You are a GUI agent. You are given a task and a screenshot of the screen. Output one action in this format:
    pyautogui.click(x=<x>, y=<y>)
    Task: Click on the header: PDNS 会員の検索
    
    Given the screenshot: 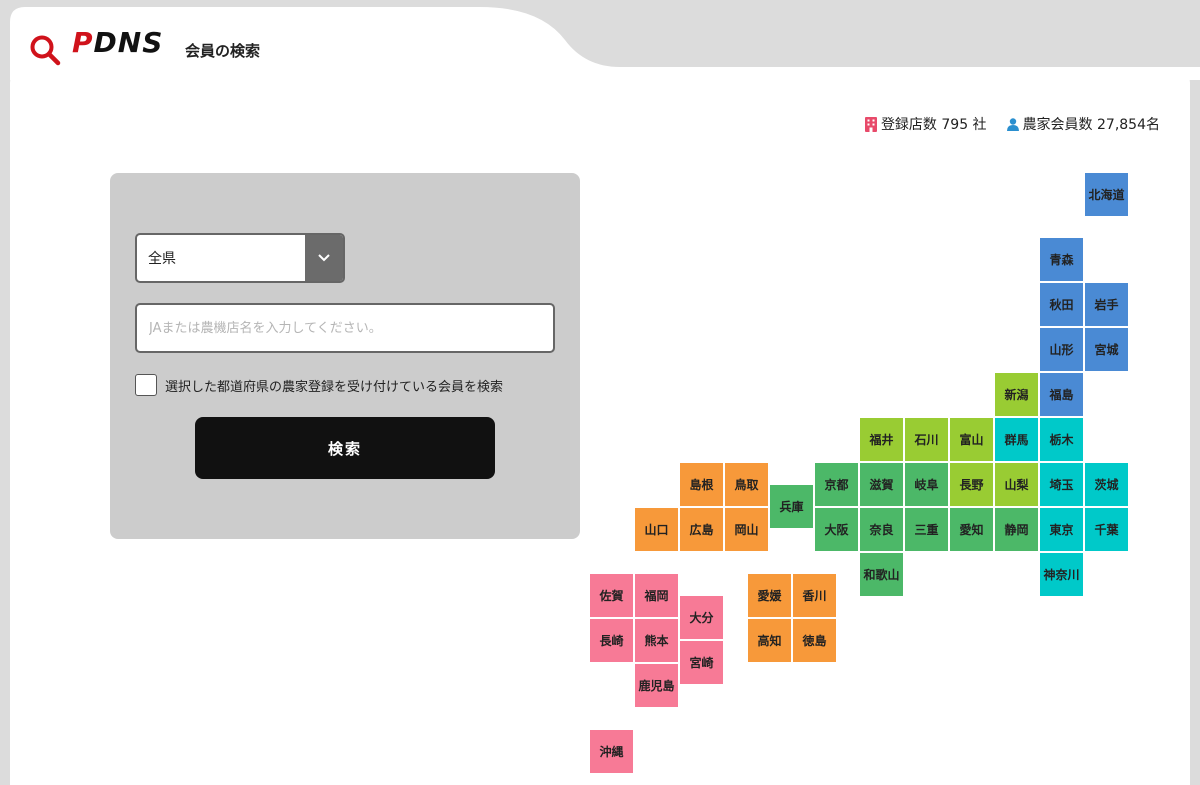 What is the action you would take?
    pyautogui.click(x=280, y=35)
    